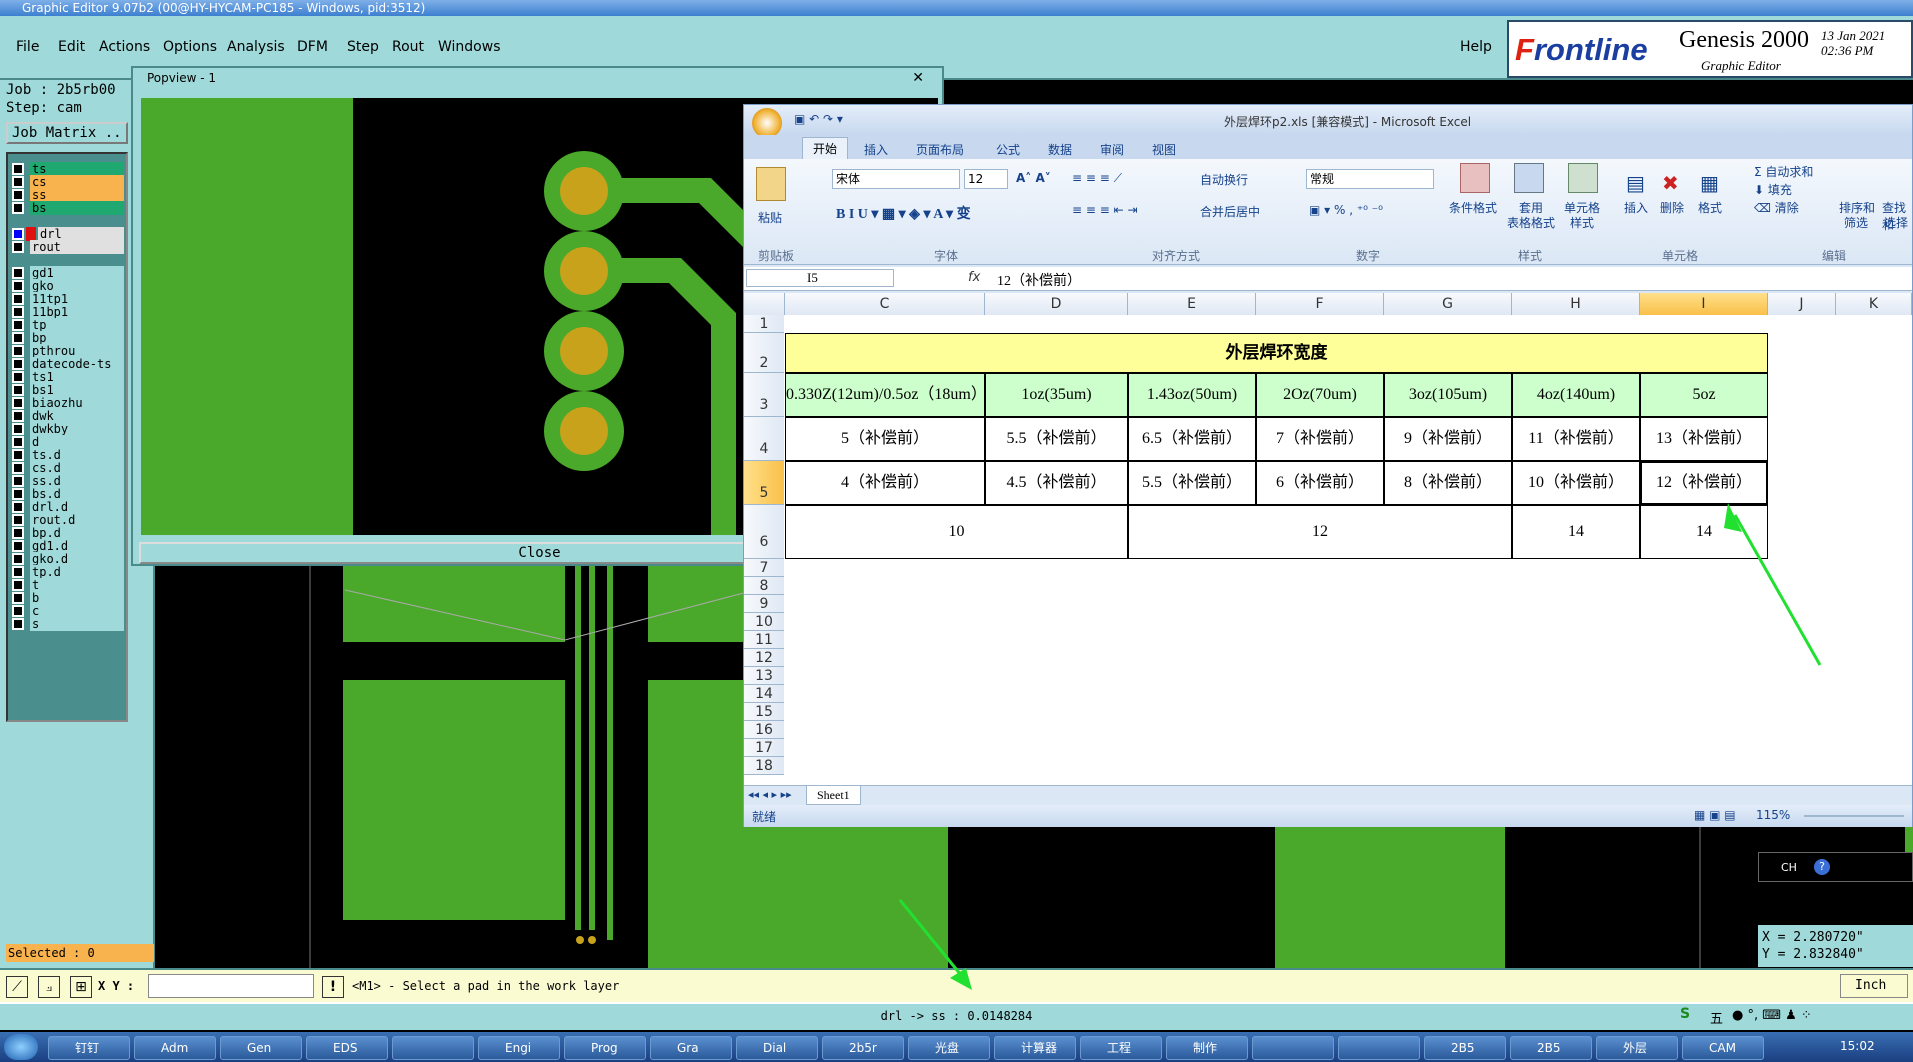 This screenshot has width=1913, height=1062. What do you see at coordinates (77, 169) in the screenshot?
I see `layer-name: ts` at bounding box center [77, 169].